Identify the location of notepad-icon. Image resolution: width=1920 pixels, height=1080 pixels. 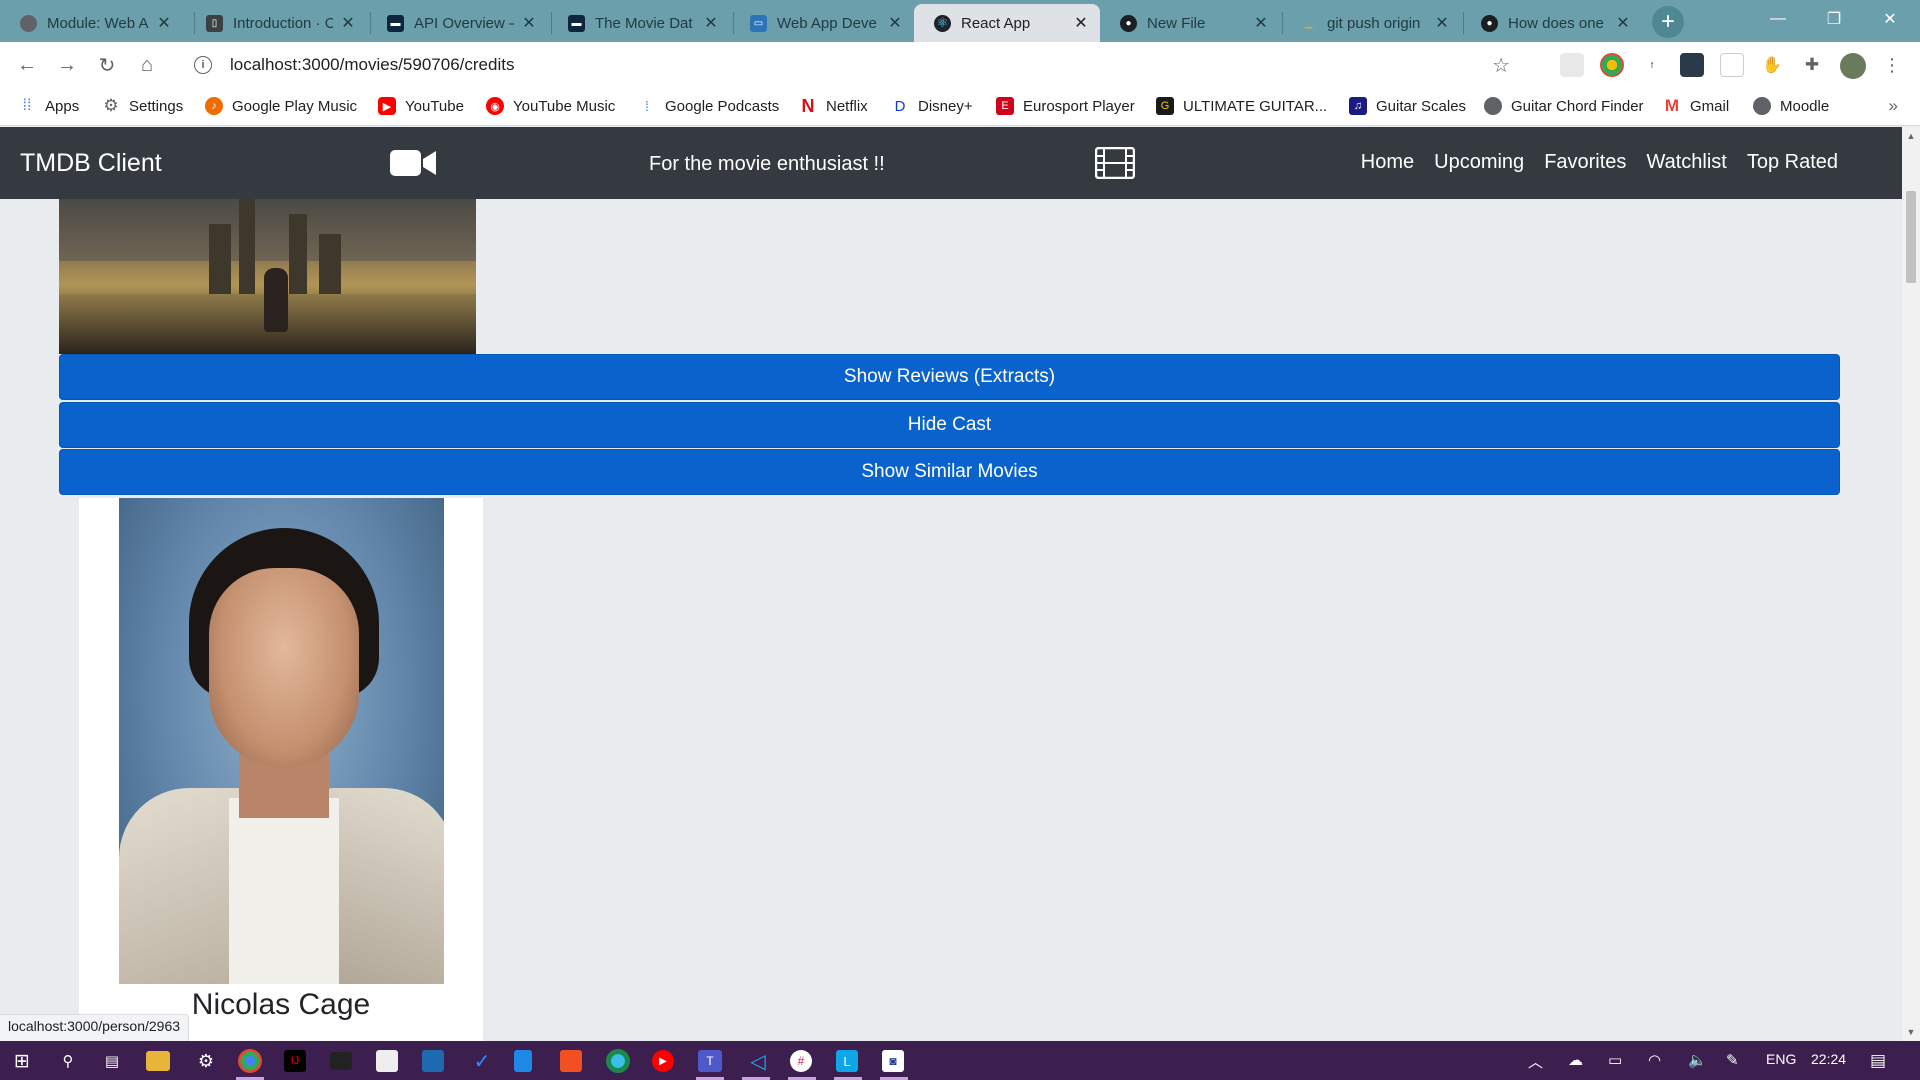
(387, 1061).